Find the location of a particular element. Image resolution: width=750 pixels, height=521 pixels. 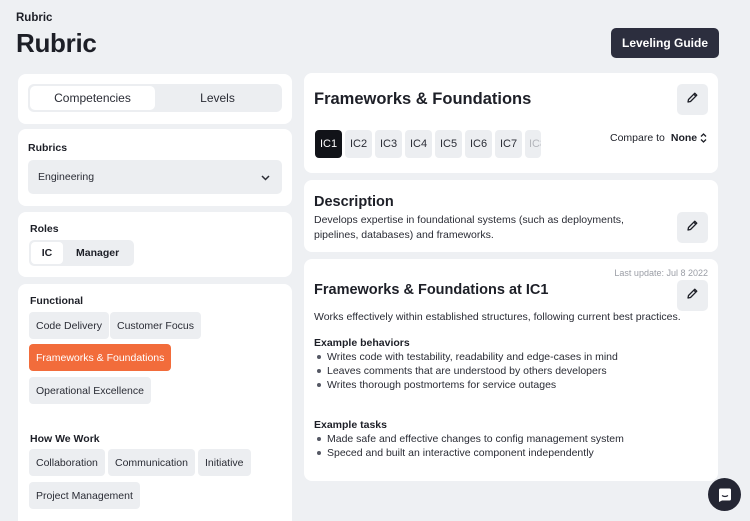

compare-value: None is located at coordinates (684, 138).